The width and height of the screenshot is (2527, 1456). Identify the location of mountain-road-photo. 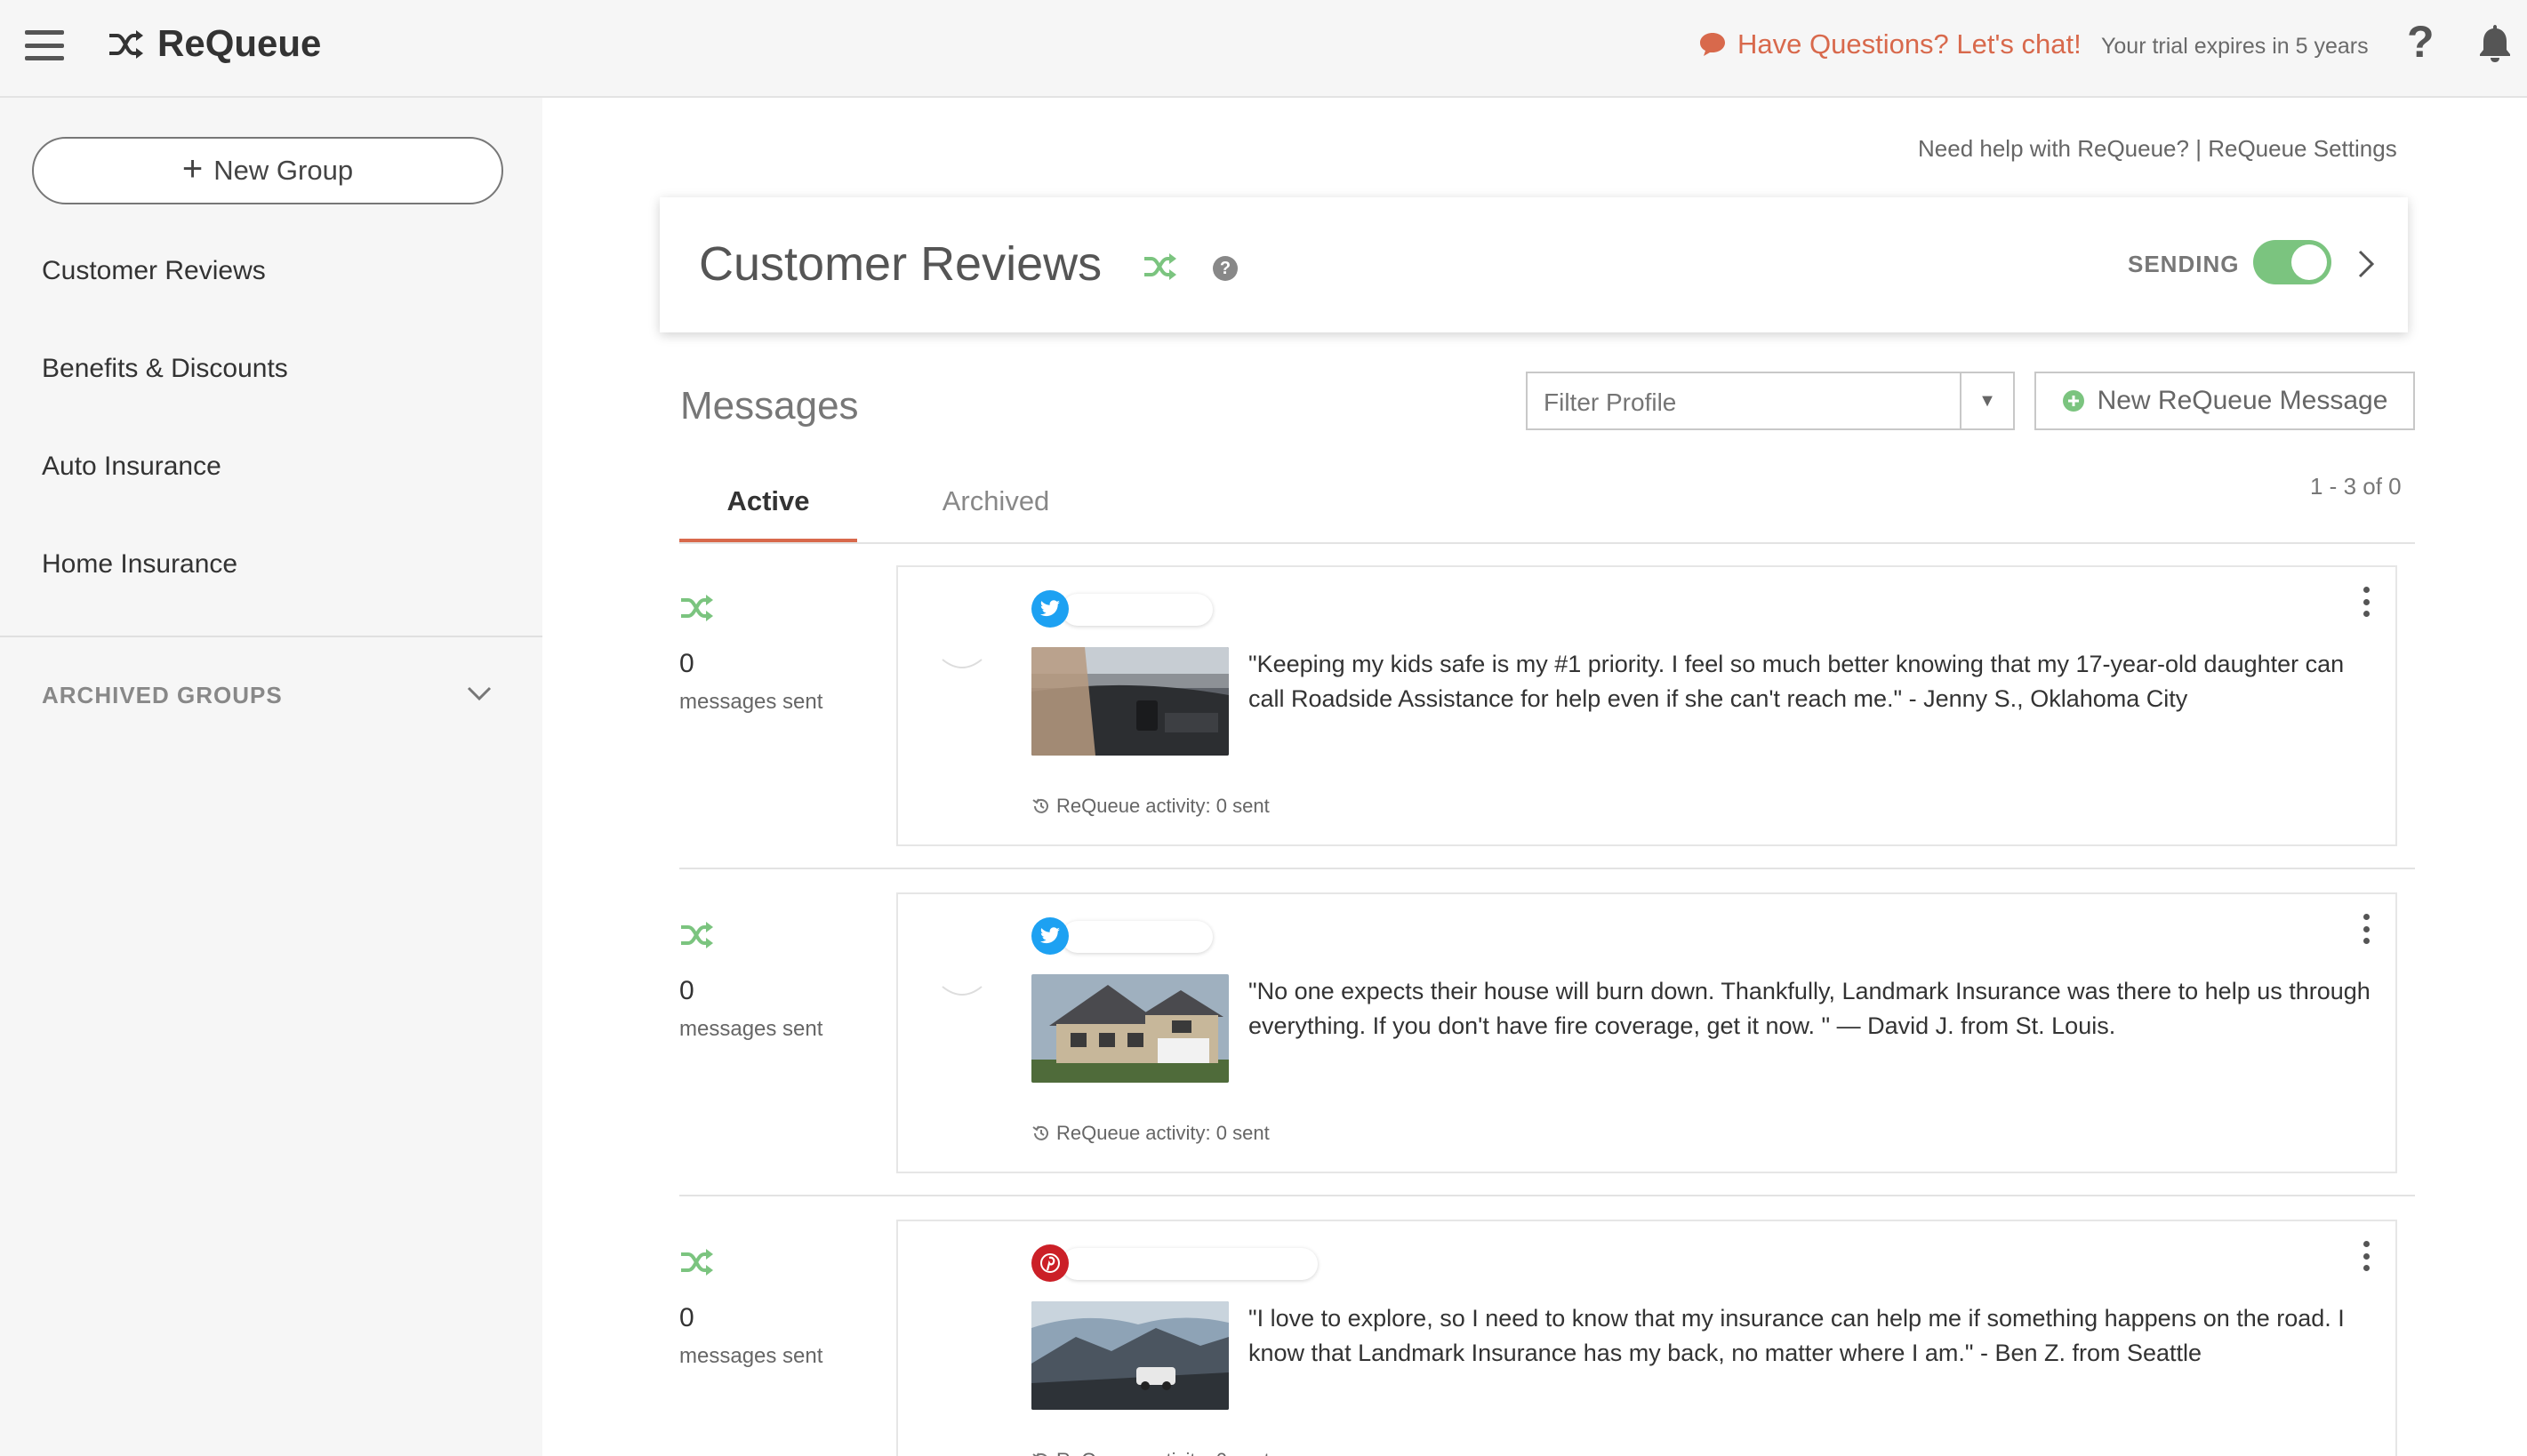
(1130, 1355).